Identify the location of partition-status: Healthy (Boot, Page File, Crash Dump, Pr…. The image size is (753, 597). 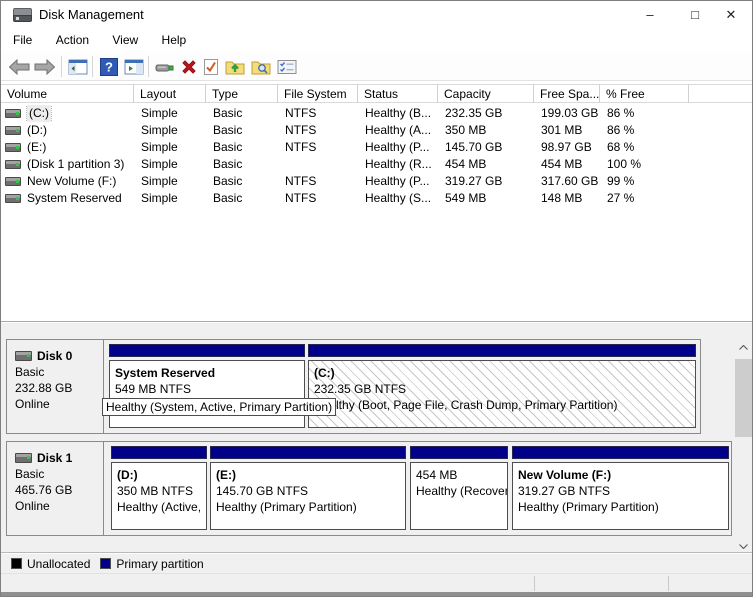
(466, 405).